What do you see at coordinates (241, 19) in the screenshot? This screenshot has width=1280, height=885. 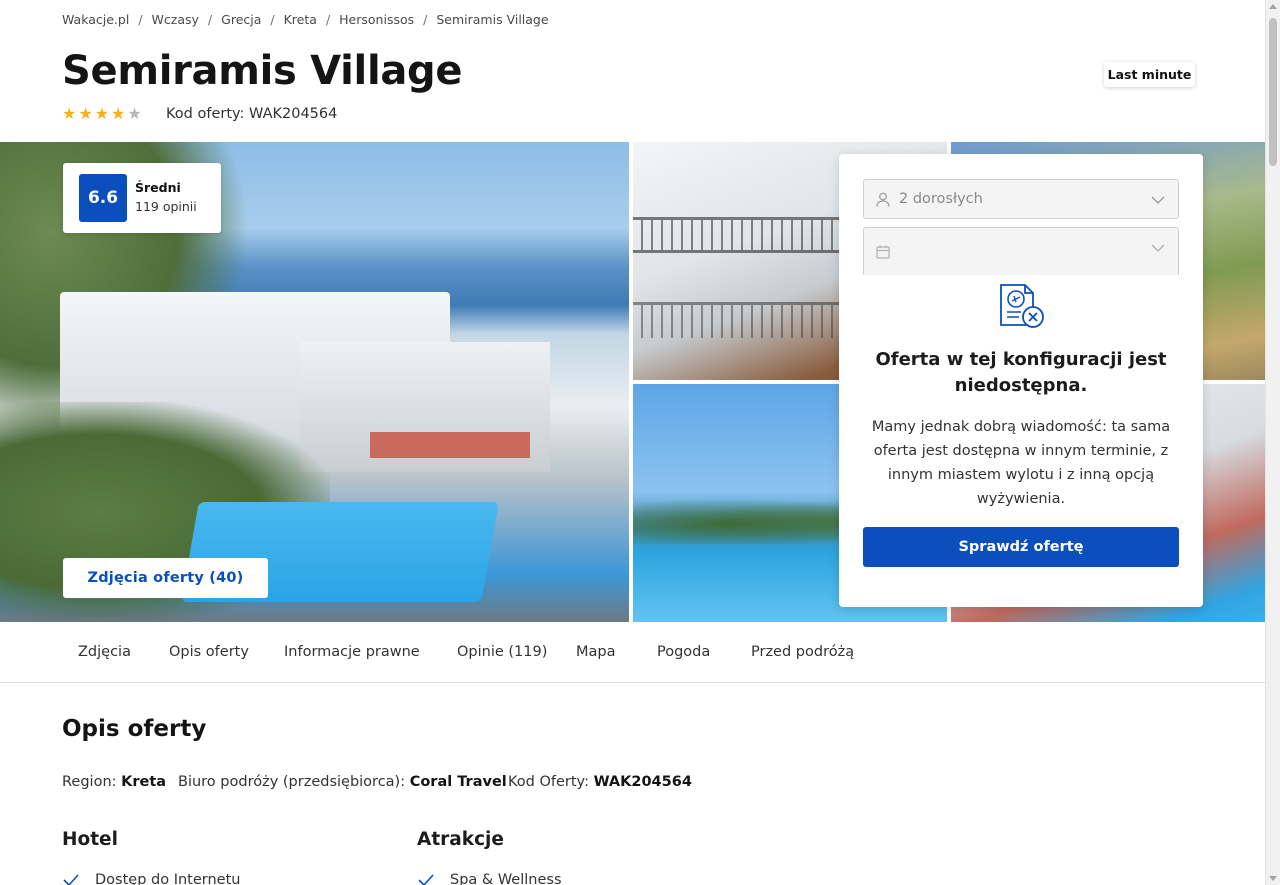 I see `breadcrumb-country-link: Grecja` at bounding box center [241, 19].